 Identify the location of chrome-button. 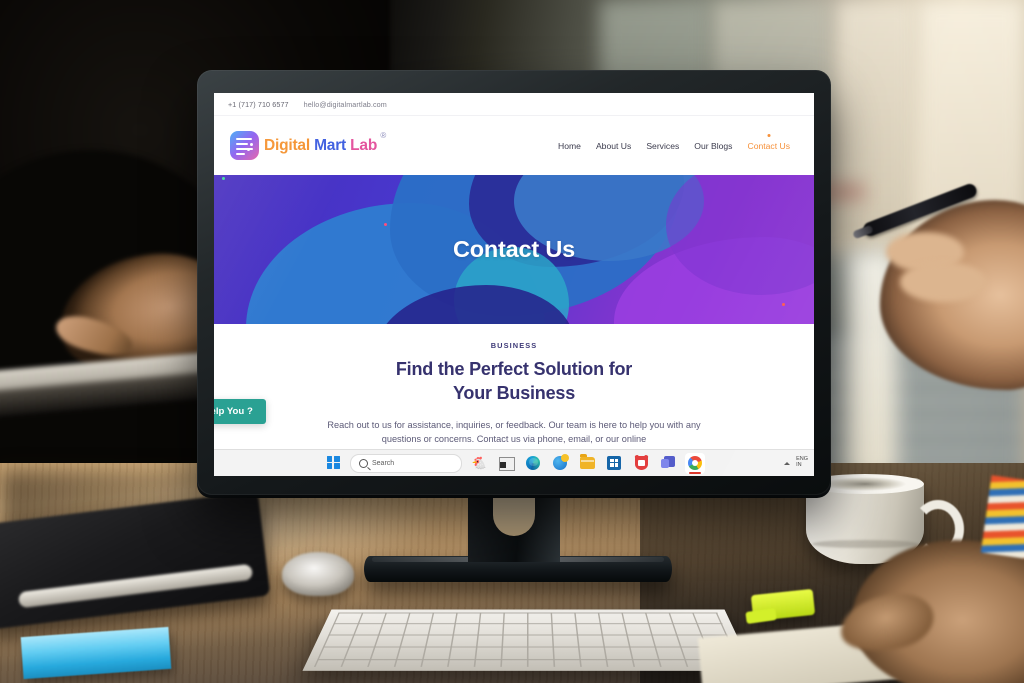
(695, 463).